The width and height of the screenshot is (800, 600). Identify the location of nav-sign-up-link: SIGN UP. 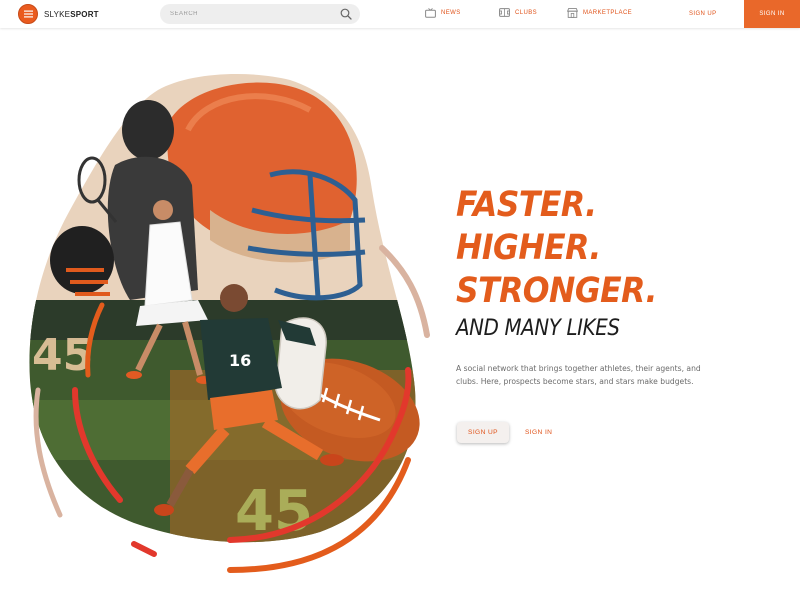
(702, 14).